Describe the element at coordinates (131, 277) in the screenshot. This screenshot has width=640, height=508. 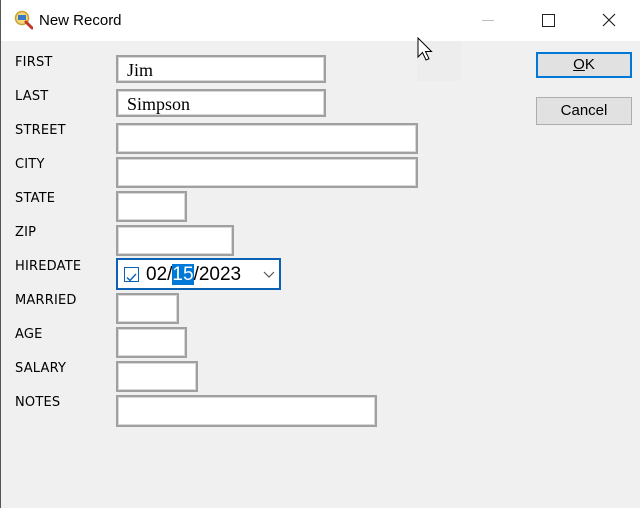
I see `checkmark-icon` at that location.